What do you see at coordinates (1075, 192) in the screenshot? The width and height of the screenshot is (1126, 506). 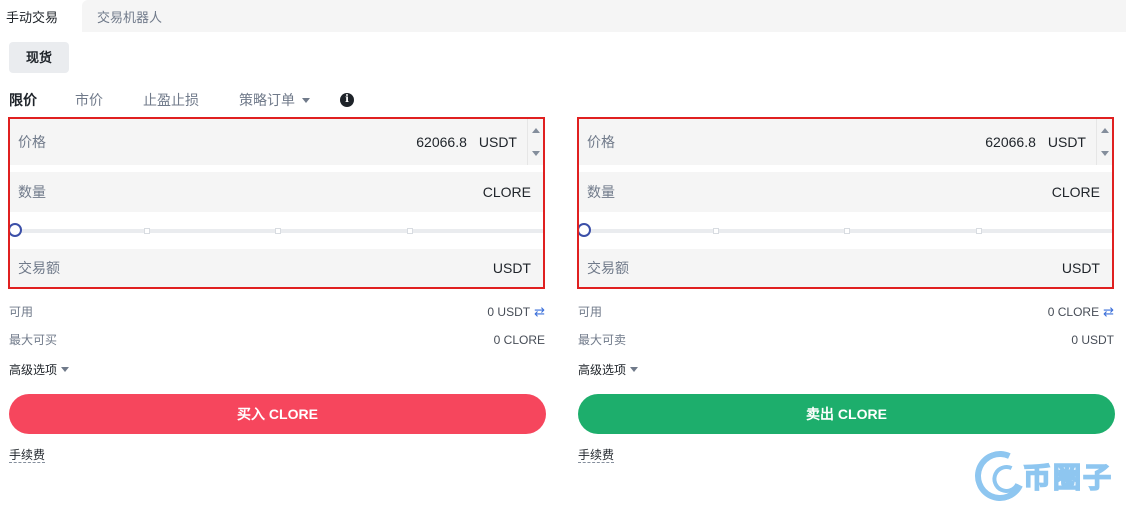 I see `sell-qty-unit: CLORE` at bounding box center [1075, 192].